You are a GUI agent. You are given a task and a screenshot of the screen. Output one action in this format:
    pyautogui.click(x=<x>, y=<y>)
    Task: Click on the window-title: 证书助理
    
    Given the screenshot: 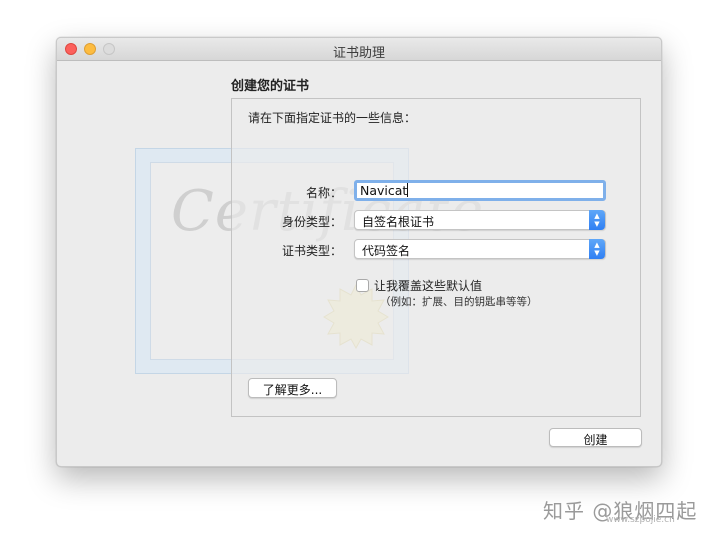 What is the action you would take?
    pyautogui.click(x=358, y=53)
    